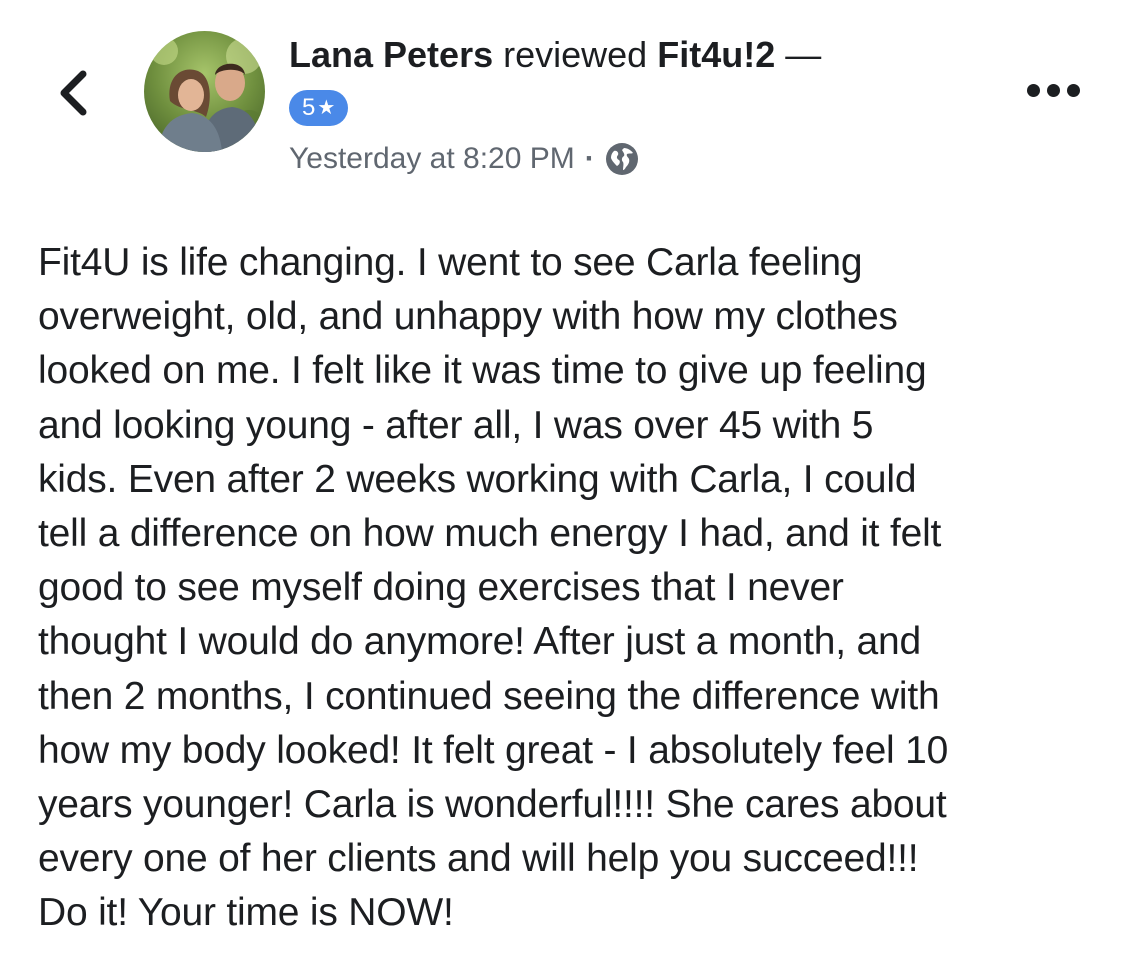 The height and width of the screenshot is (960, 1125). I want to click on rating-badge: 5 ★, so click(319, 108).